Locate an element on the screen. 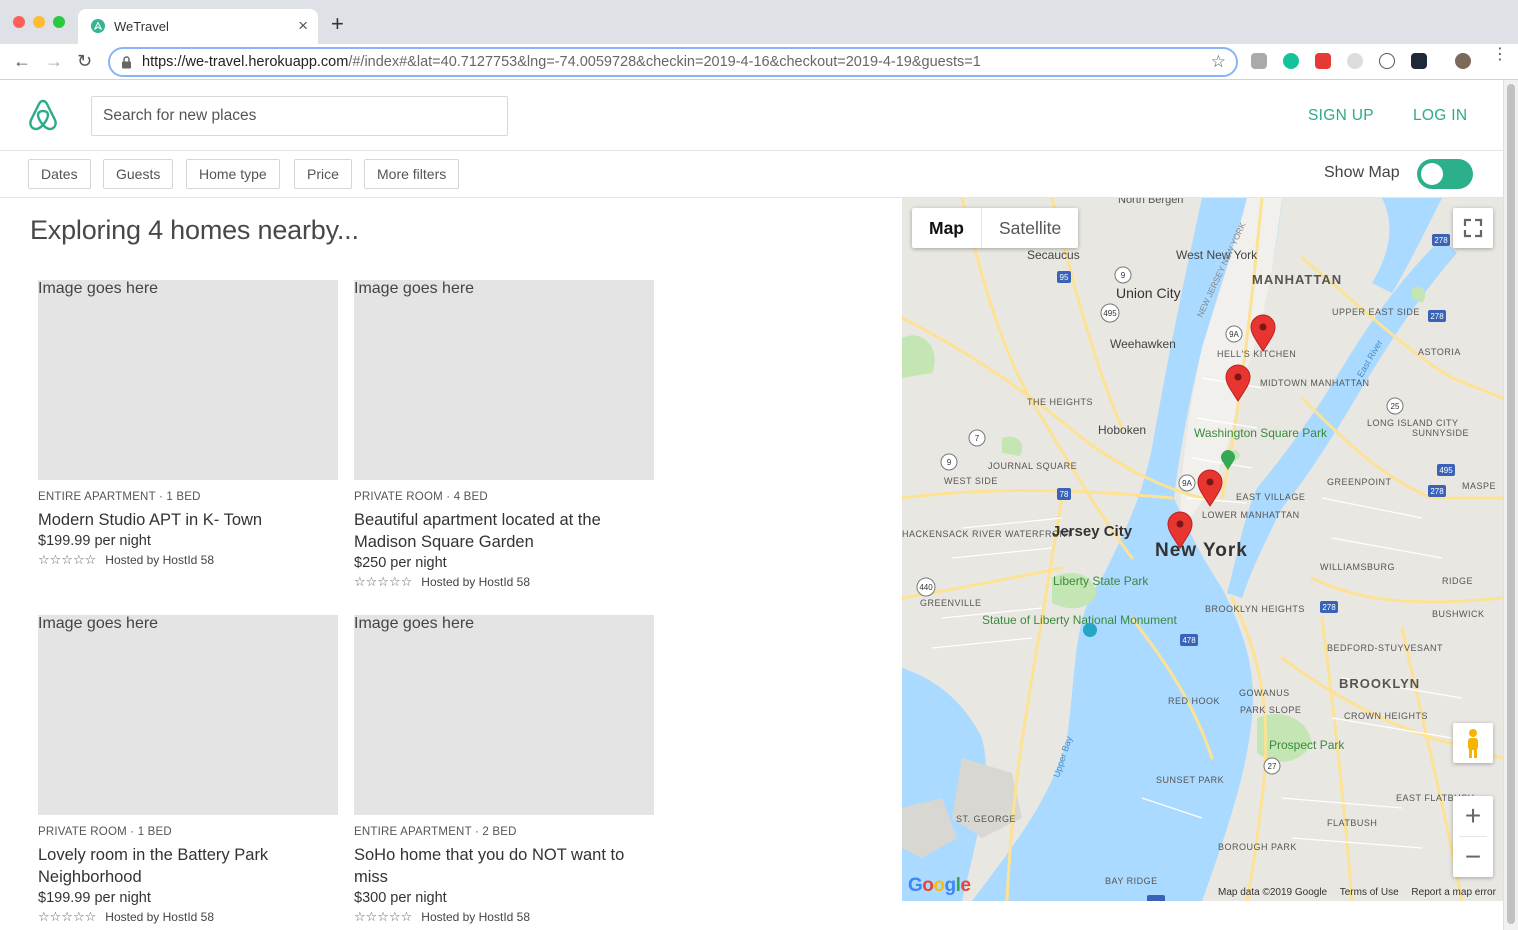 The width and height of the screenshot is (1518, 930). favicon-icon is located at coordinates (98, 26).